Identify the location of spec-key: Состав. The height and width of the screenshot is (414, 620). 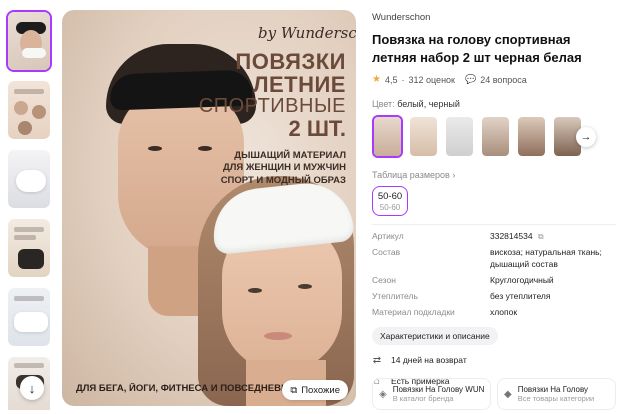
(386, 252).